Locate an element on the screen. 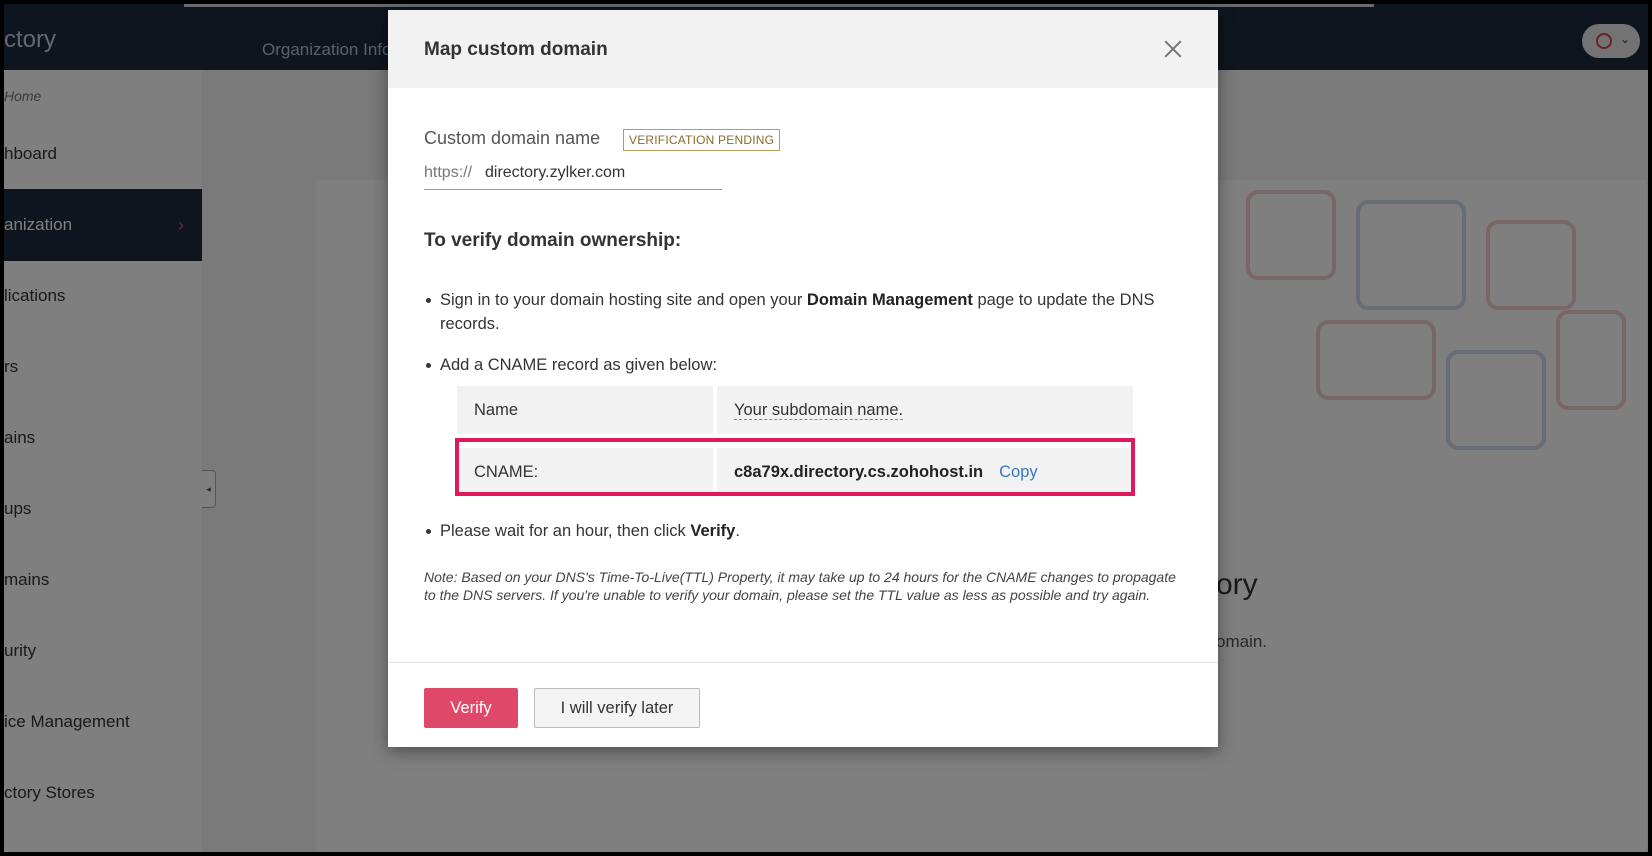  step3-text: Please wait for an hour, then click is located at coordinates (565, 531).